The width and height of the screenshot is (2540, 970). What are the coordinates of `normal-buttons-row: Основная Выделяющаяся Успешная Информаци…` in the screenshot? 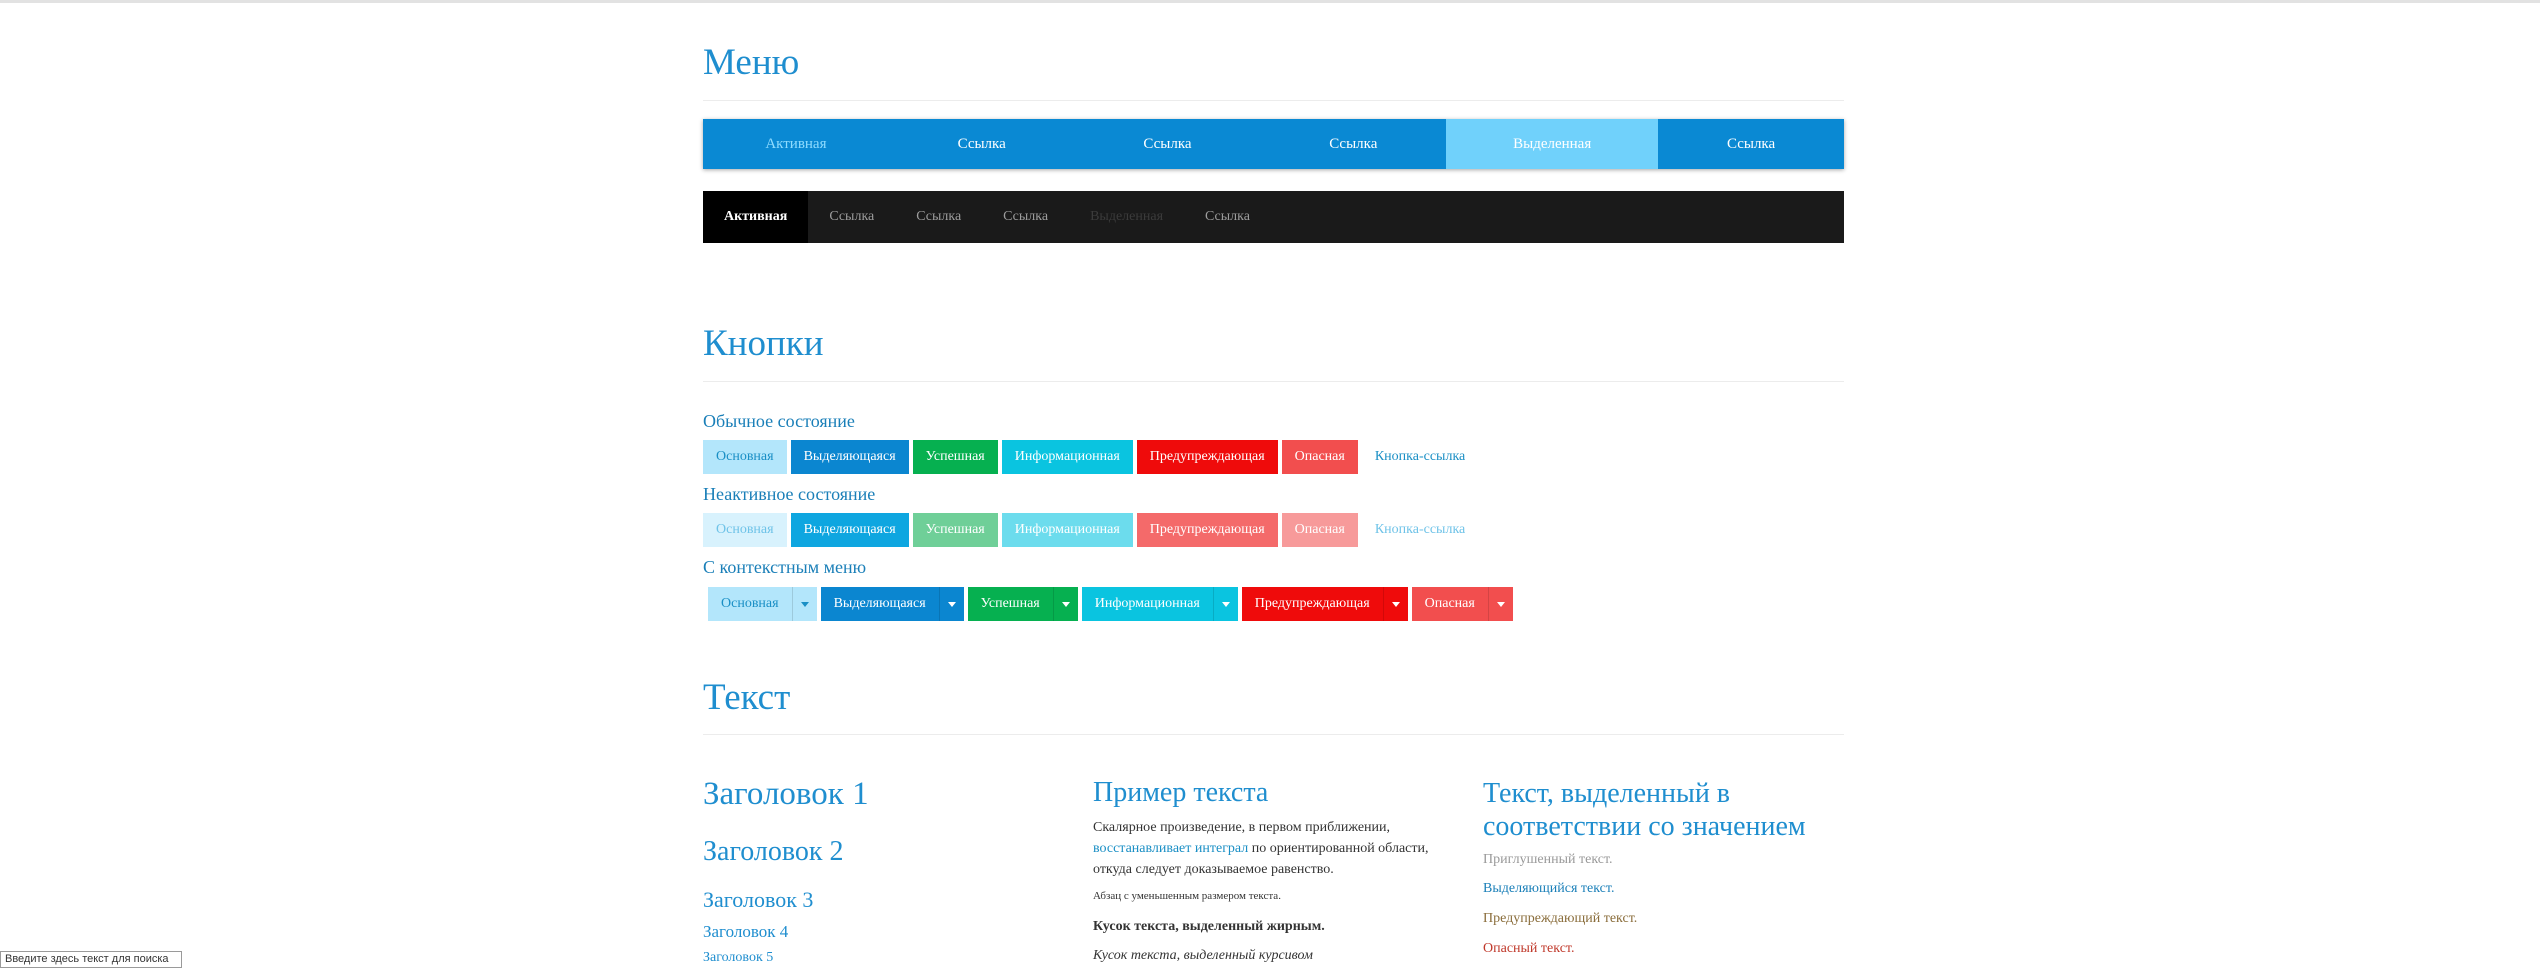 It's located at (1090, 457).